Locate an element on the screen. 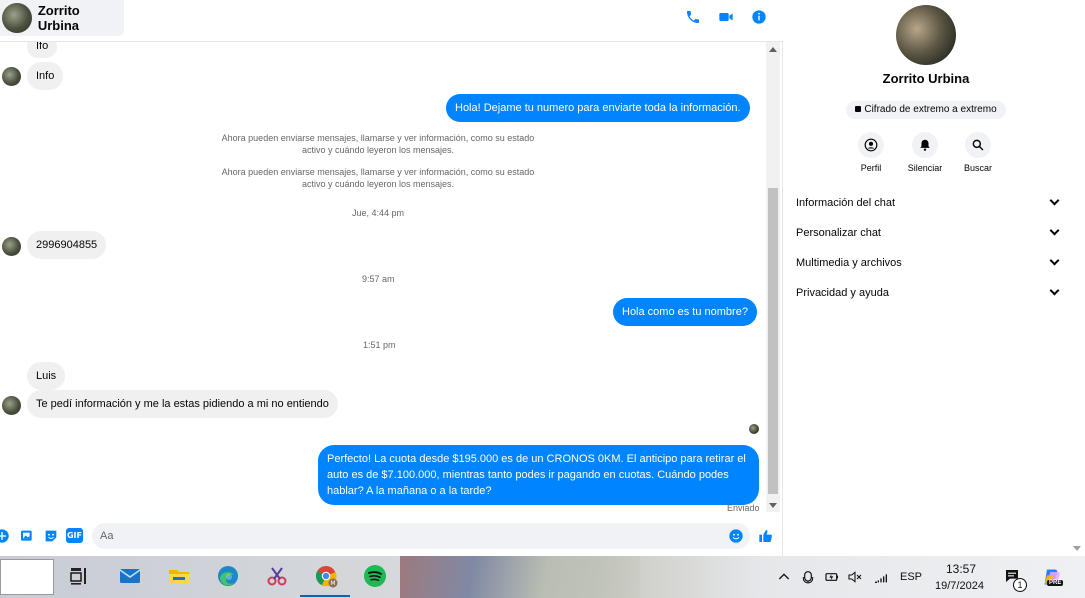 This screenshot has width=1085, height=598. panel-scrollbar is located at coordinates (1077, 278).